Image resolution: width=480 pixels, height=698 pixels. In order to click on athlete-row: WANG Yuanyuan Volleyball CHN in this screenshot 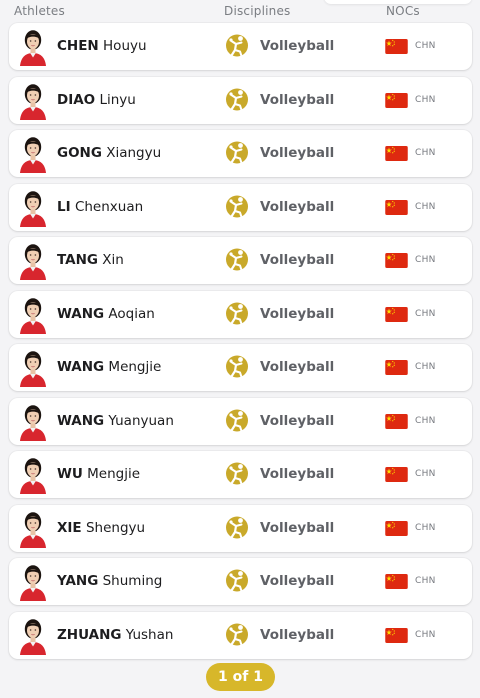, I will do `click(240, 421)`.